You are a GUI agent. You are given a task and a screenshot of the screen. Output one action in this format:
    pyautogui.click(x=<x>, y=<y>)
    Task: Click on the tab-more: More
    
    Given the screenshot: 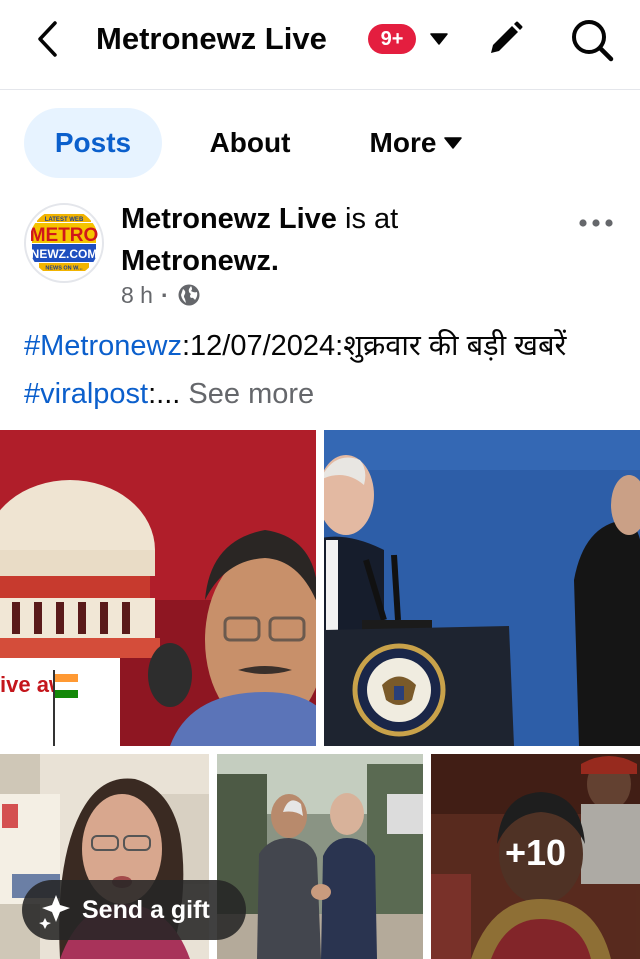 What is the action you would take?
    pyautogui.click(x=416, y=143)
    